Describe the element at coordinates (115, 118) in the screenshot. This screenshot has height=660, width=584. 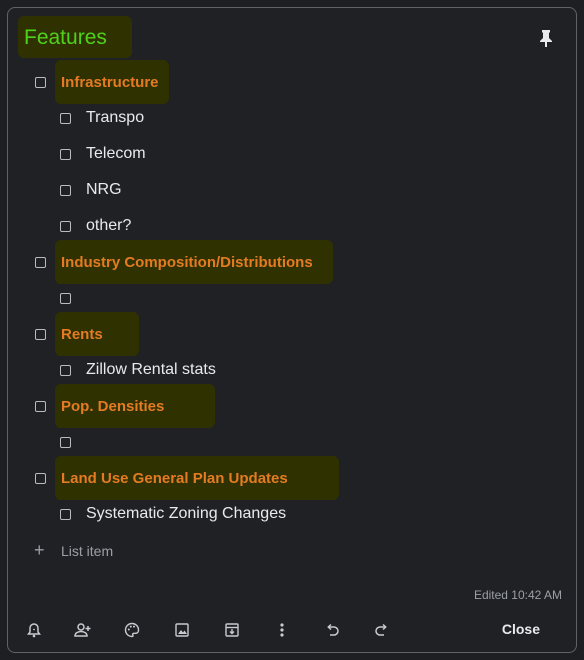
I see `list-item-text: Transpo` at that location.